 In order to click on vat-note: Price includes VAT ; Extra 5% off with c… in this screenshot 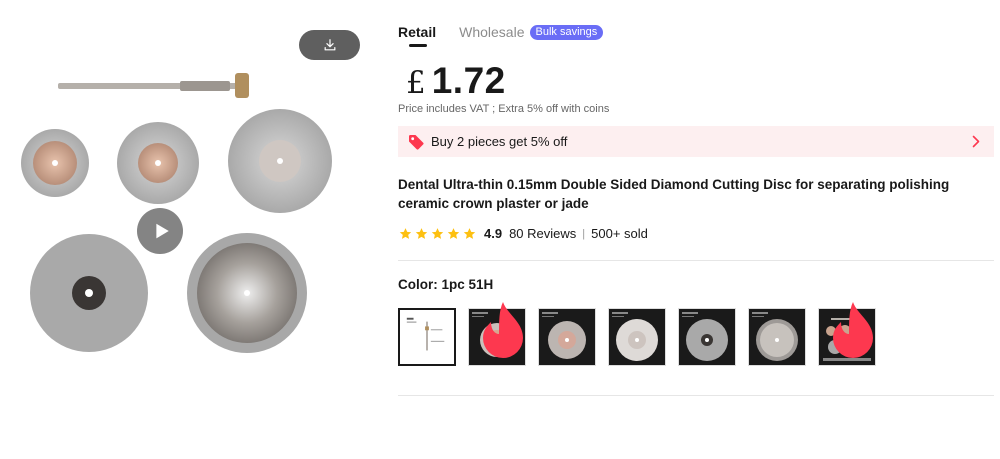, I will do `click(504, 109)`.